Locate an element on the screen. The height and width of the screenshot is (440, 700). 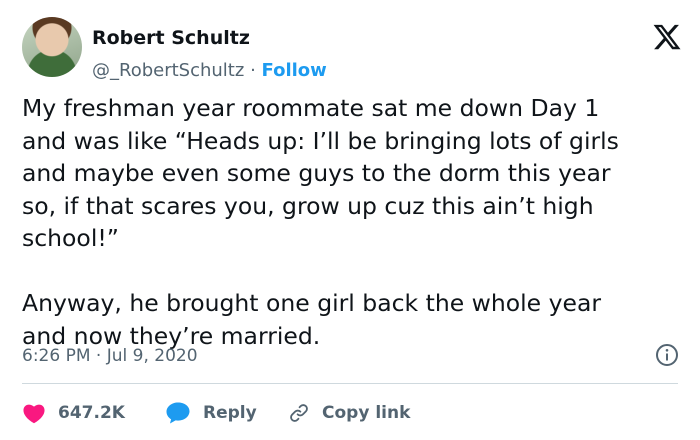
tweet-timestamp: 6:26 PM · Jul 9, 2020 is located at coordinates (110, 356).